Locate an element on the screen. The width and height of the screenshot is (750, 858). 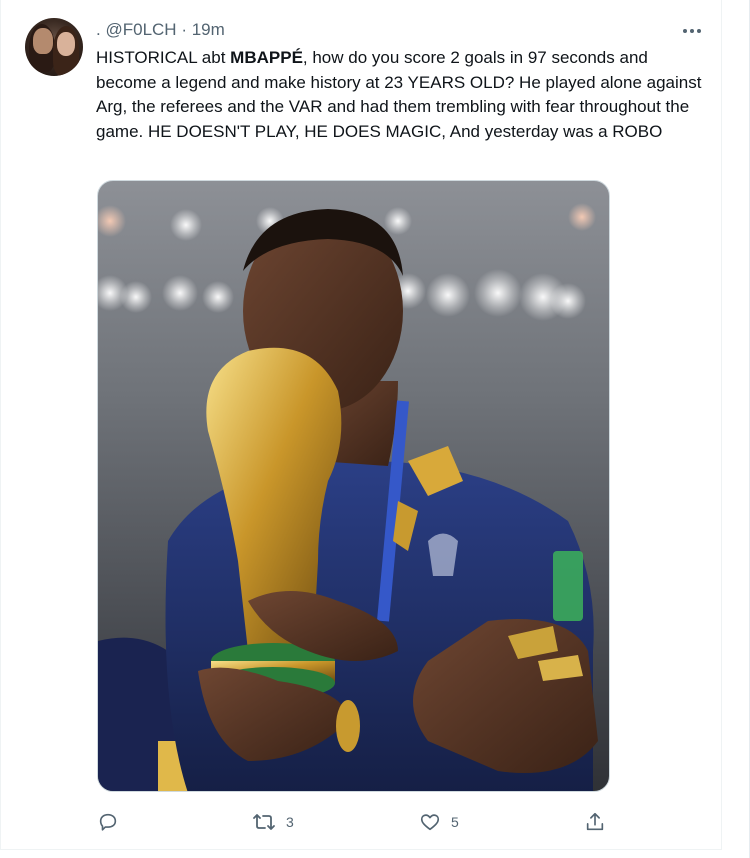
retweet-button: 3 is located at coordinates (273, 822).